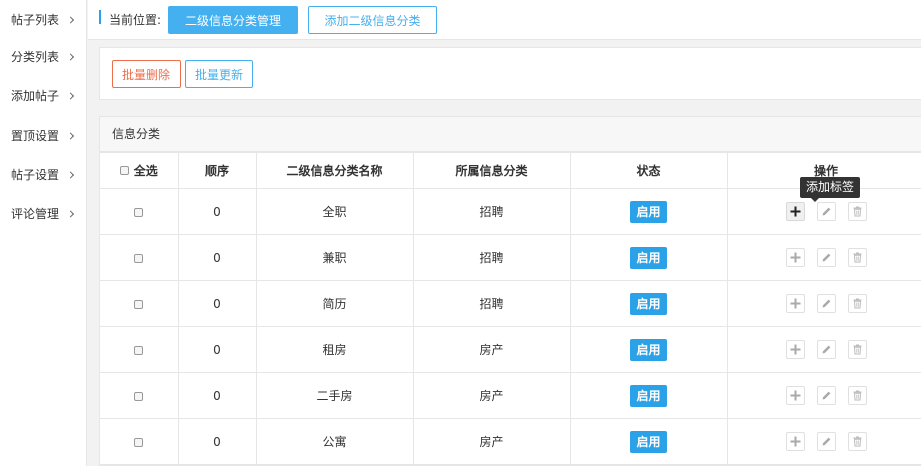  I want to click on sidebar-item-add-post: 添加帖子, so click(43, 95).